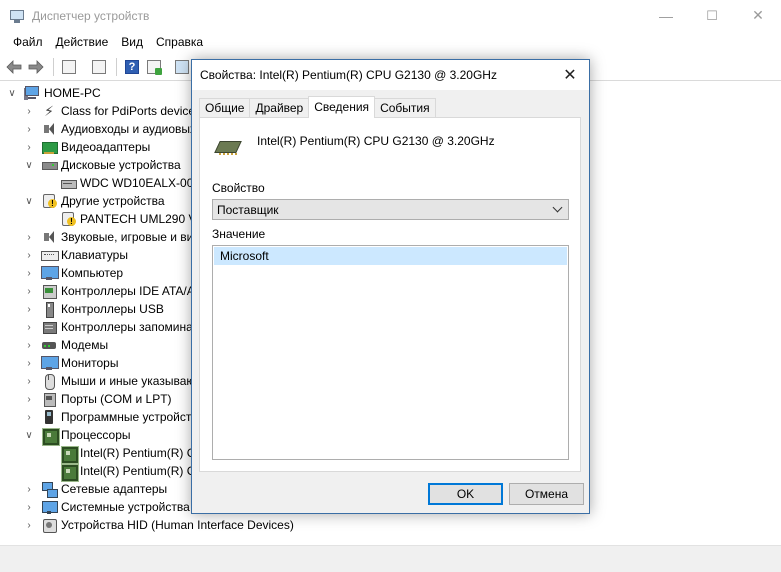 Image resolution: width=781 pixels, height=572 pixels. What do you see at coordinates (49, 291) in the screenshot?
I see `ide-icon` at bounding box center [49, 291].